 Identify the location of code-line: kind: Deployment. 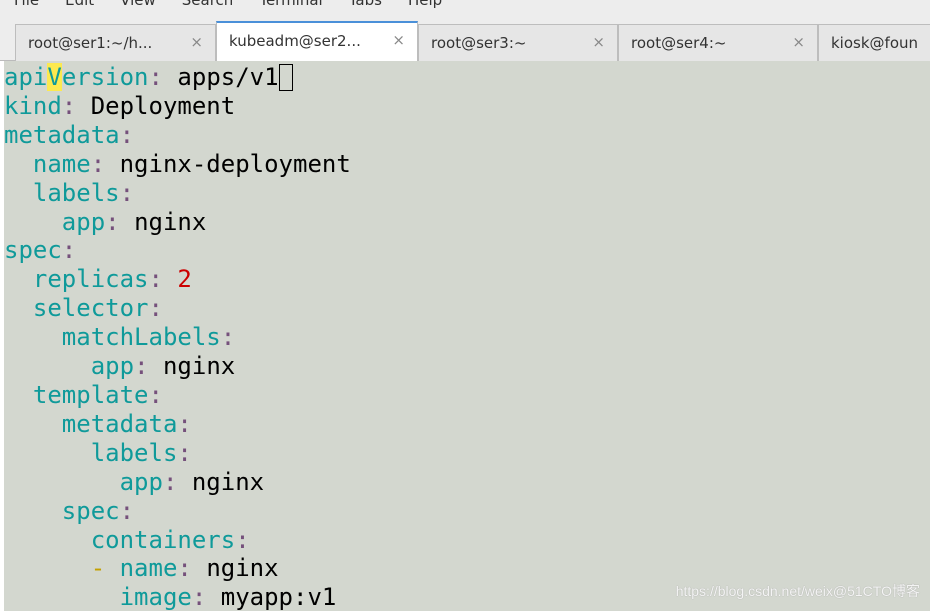
(467, 106).